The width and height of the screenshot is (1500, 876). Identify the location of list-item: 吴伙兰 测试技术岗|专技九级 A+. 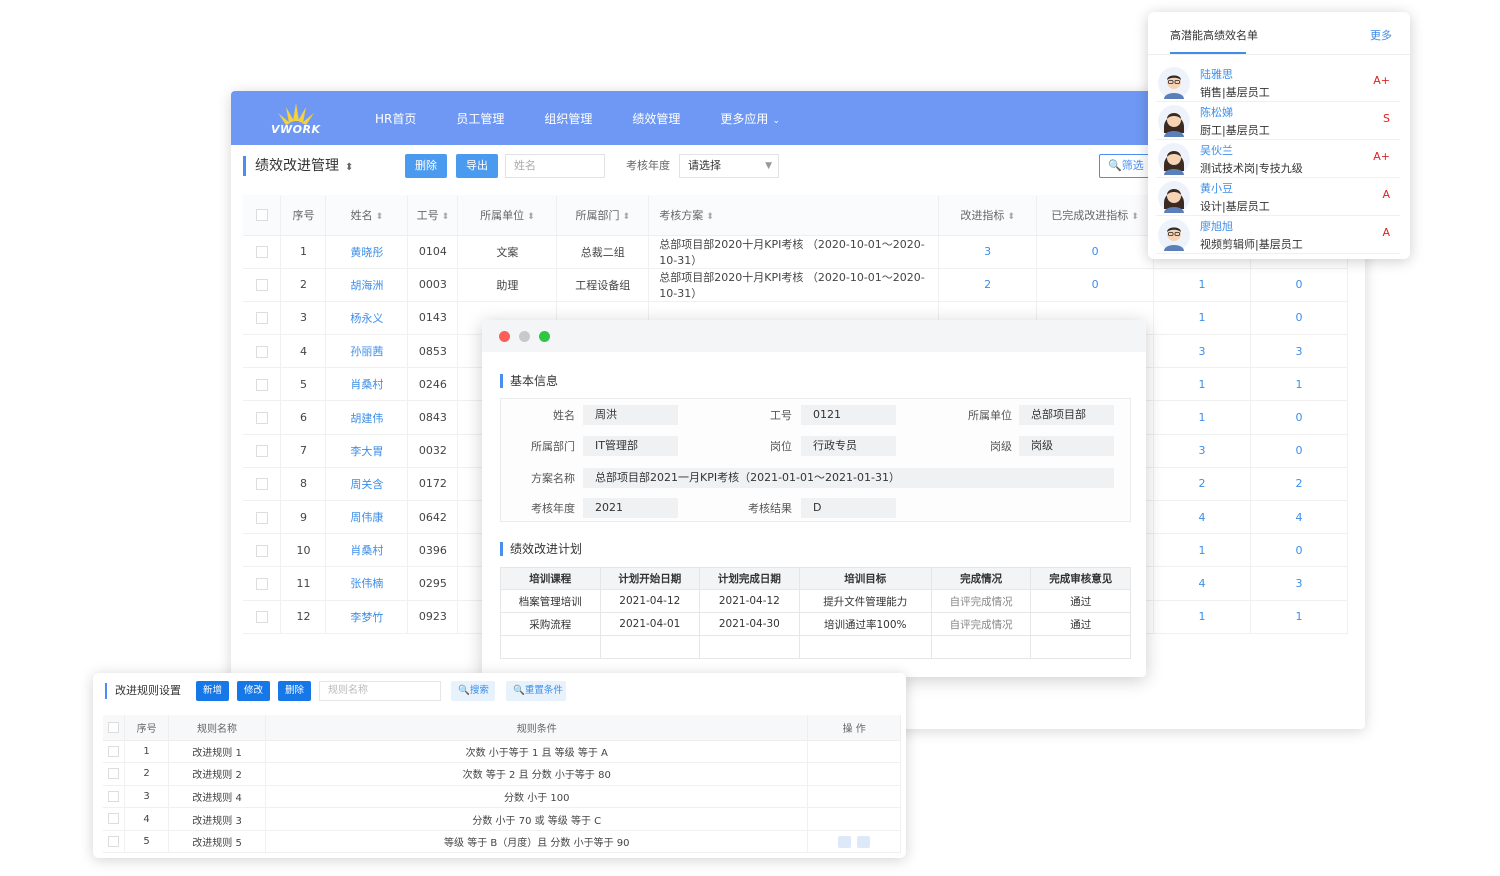
(1278, 159).